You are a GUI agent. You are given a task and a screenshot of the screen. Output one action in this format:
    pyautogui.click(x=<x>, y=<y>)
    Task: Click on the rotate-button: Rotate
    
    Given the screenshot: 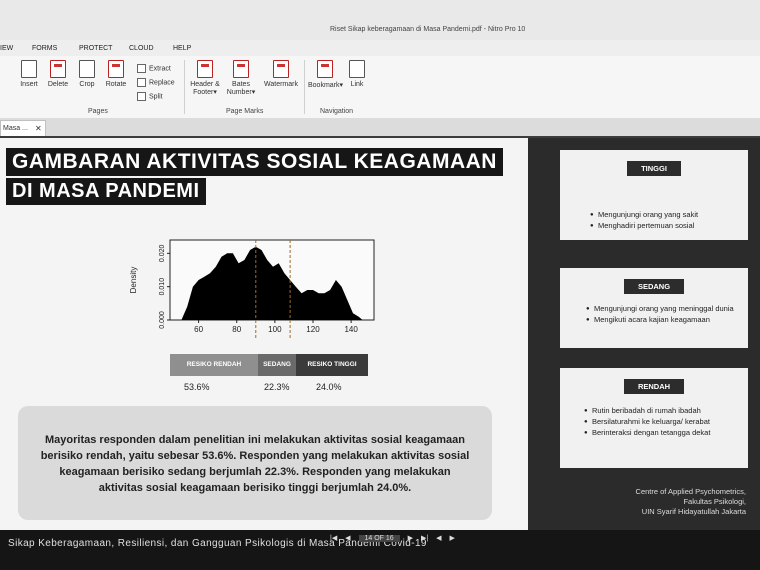 What is the action you would take?
    pyautogui.click(x=116, y=74)
    